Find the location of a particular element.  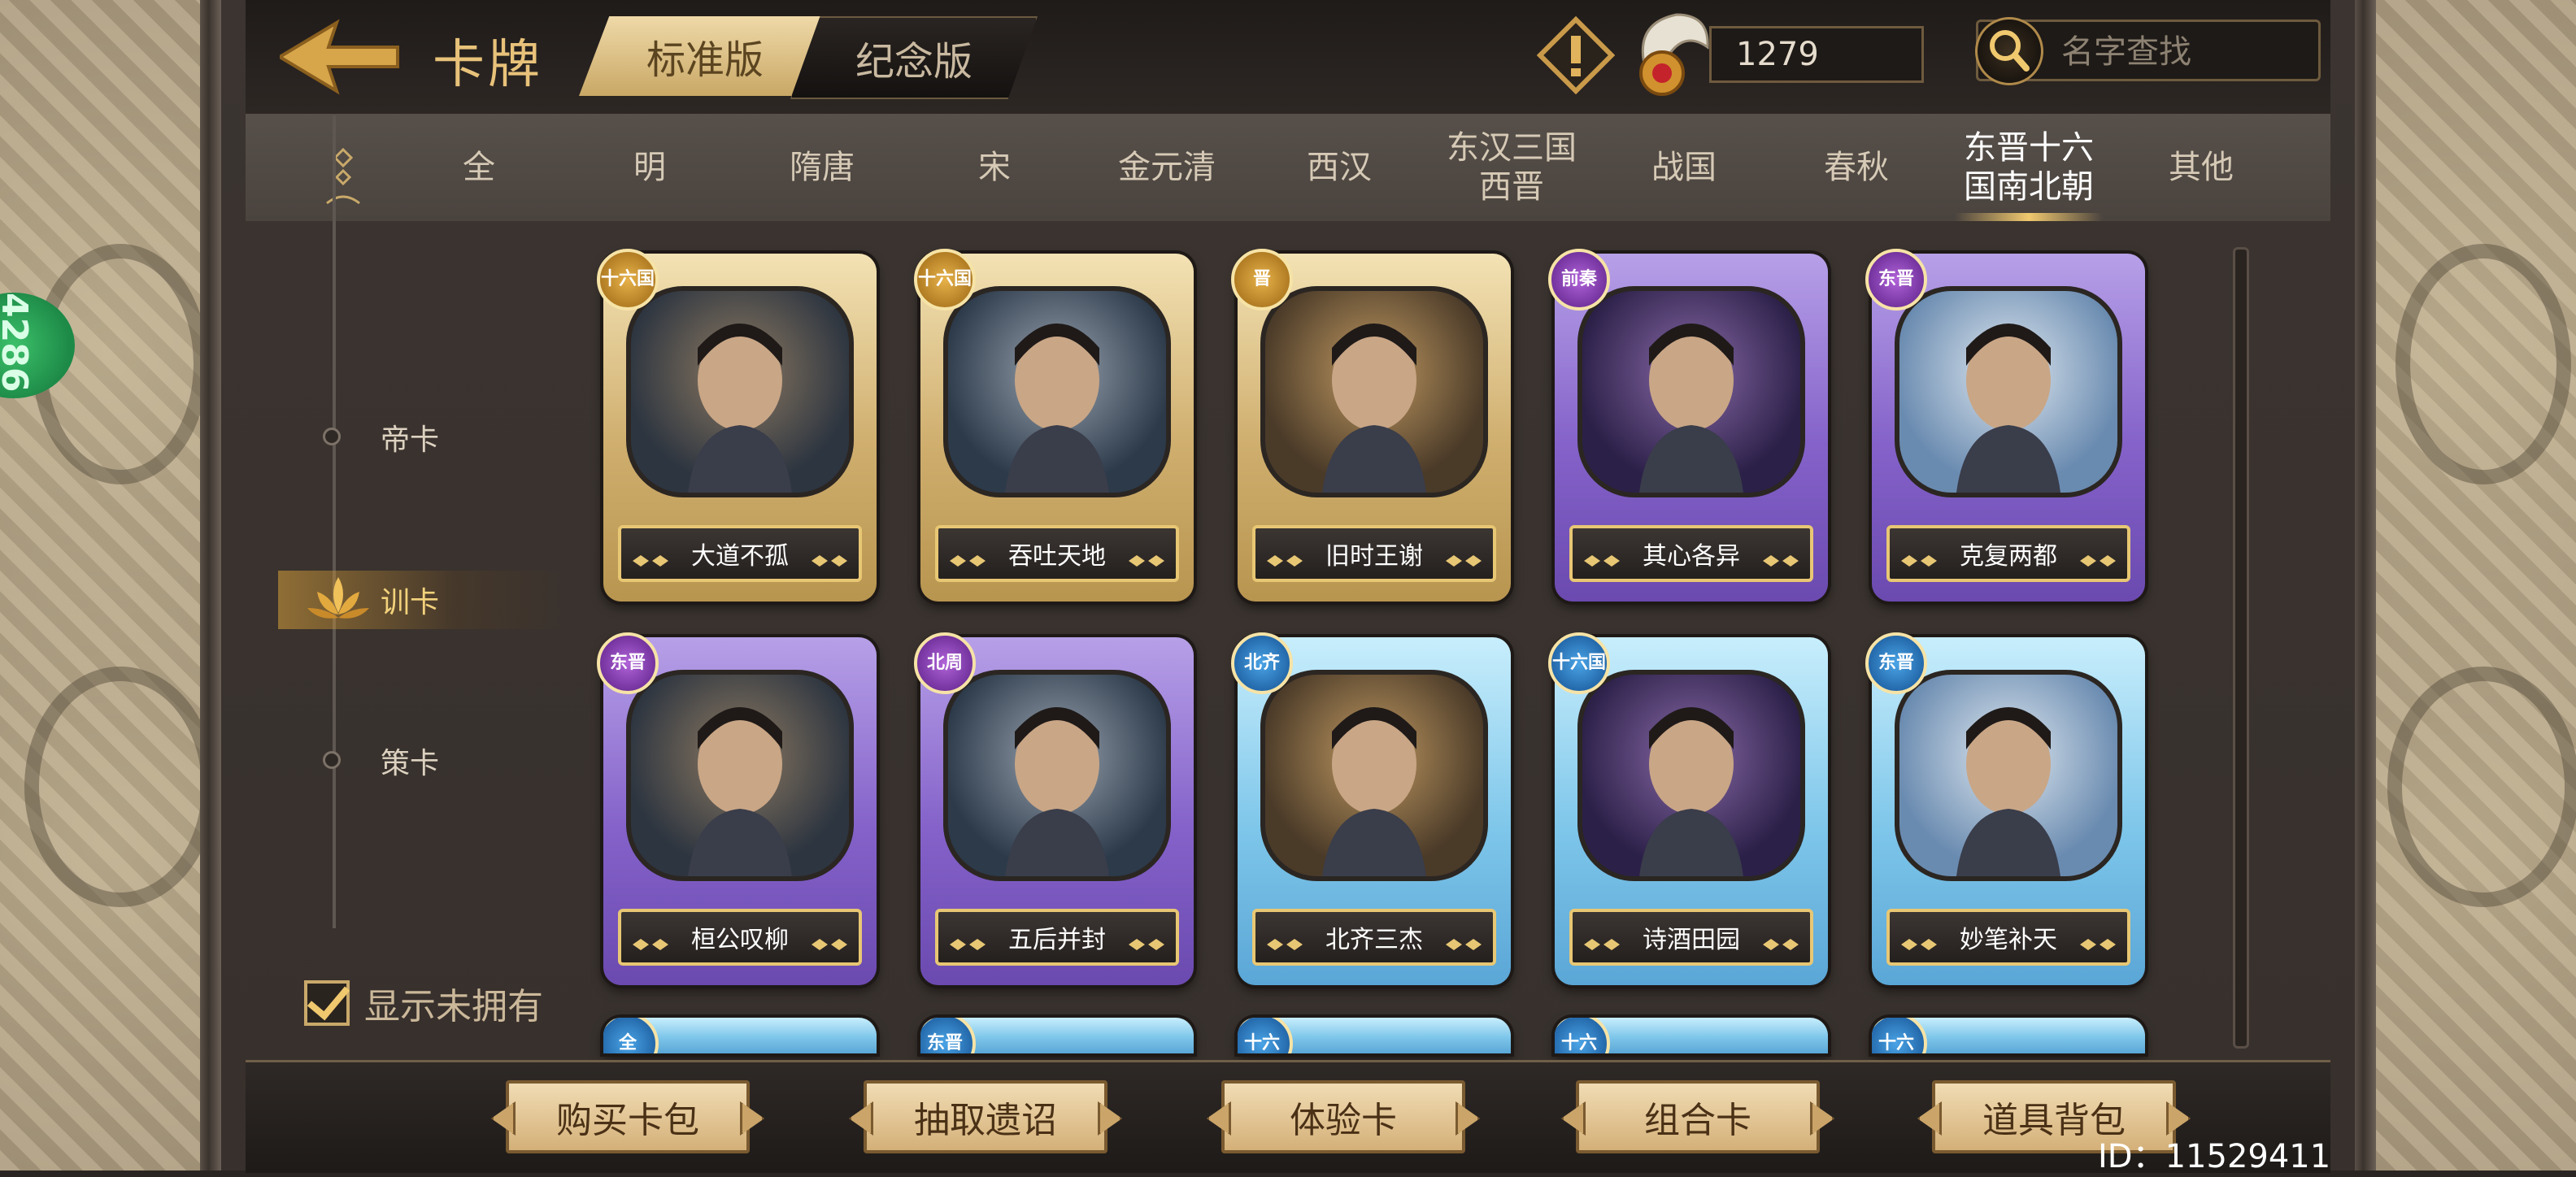

card-item: 十六国诗酒田园 is located at coordinates (1688, 808).